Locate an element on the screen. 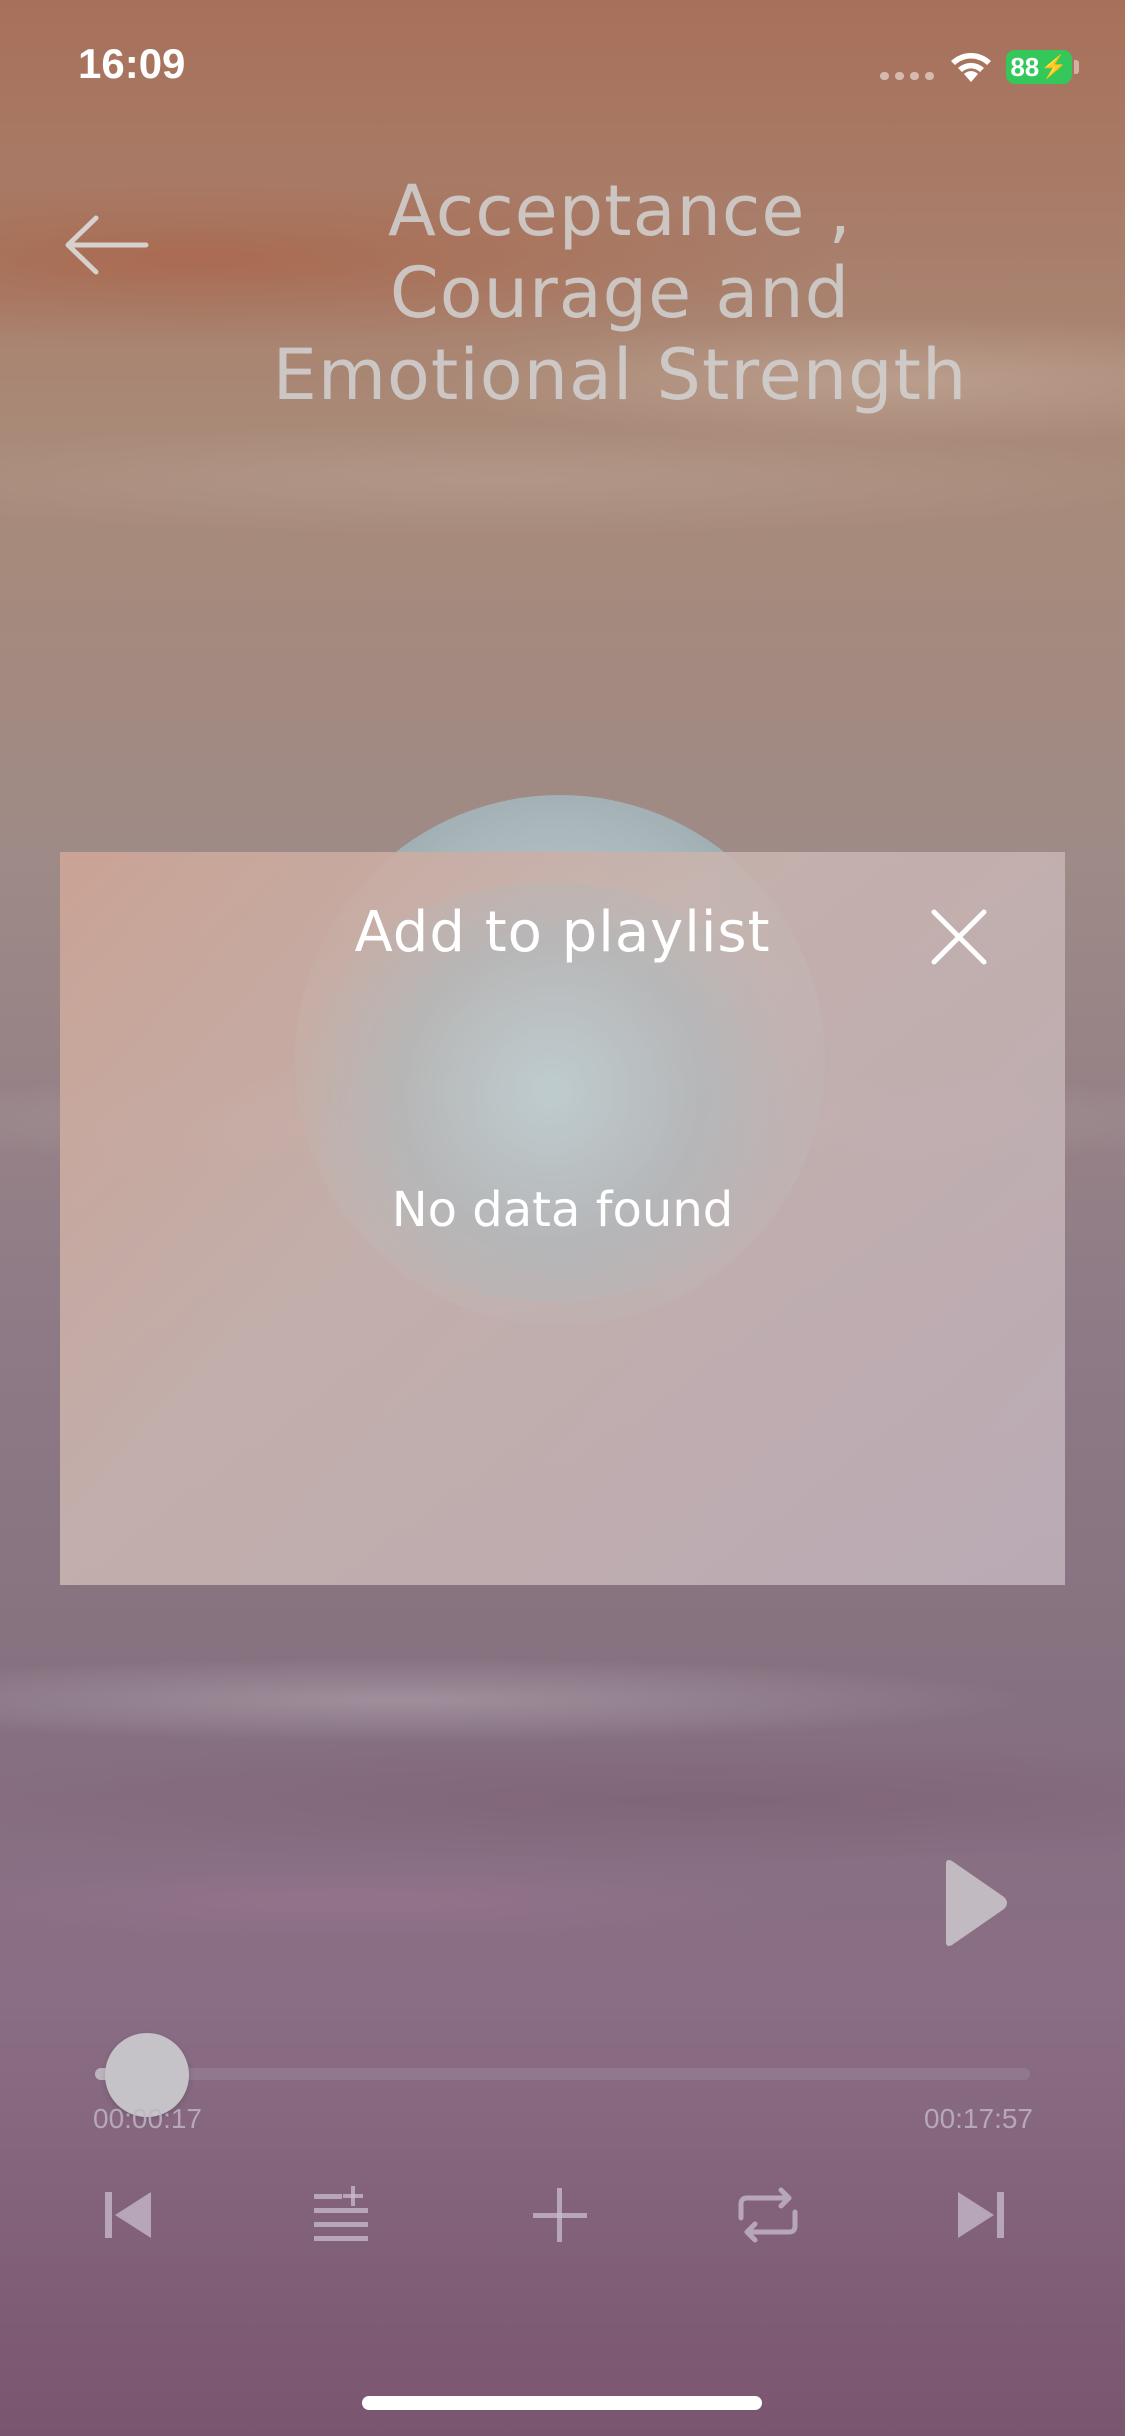 The width and height of the screenshot is (1125, 2436). charging-bolt-icon: ⚡ is located at coordinates (1054, 66).